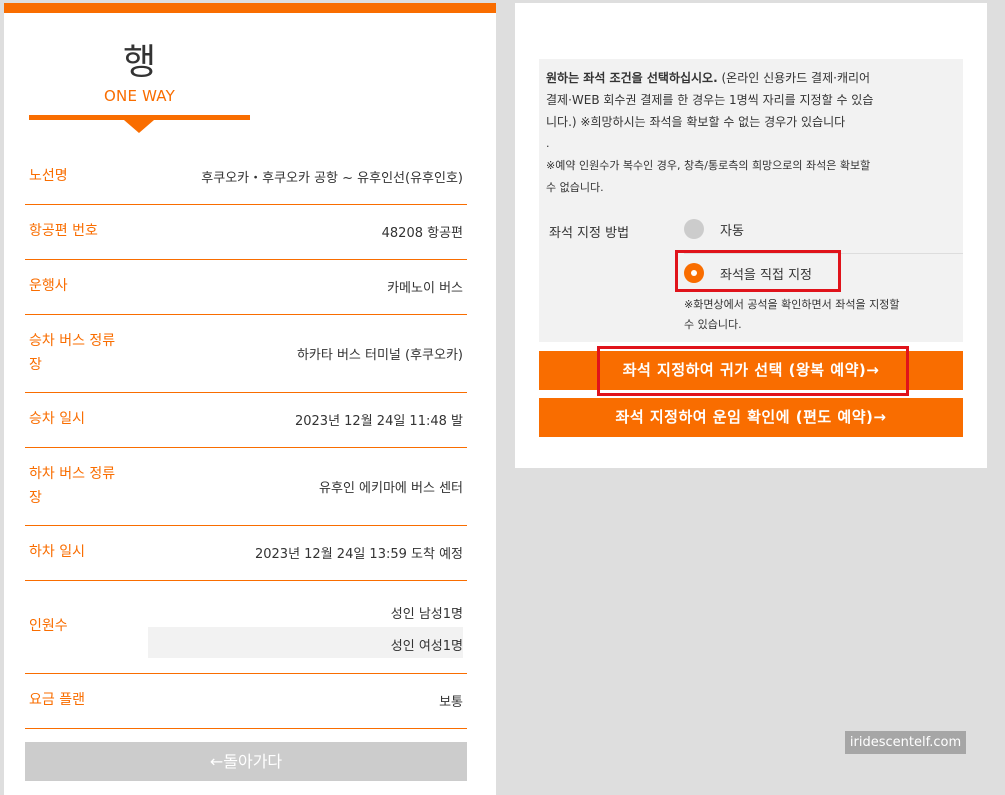 Image resolution: width=1005 pixels, height=795 pixels. Describe the element at coordinates (794, 78) in the screenshot. I see `conditions-line1: (온라인 신용카드 결제·캐리어` at that location.